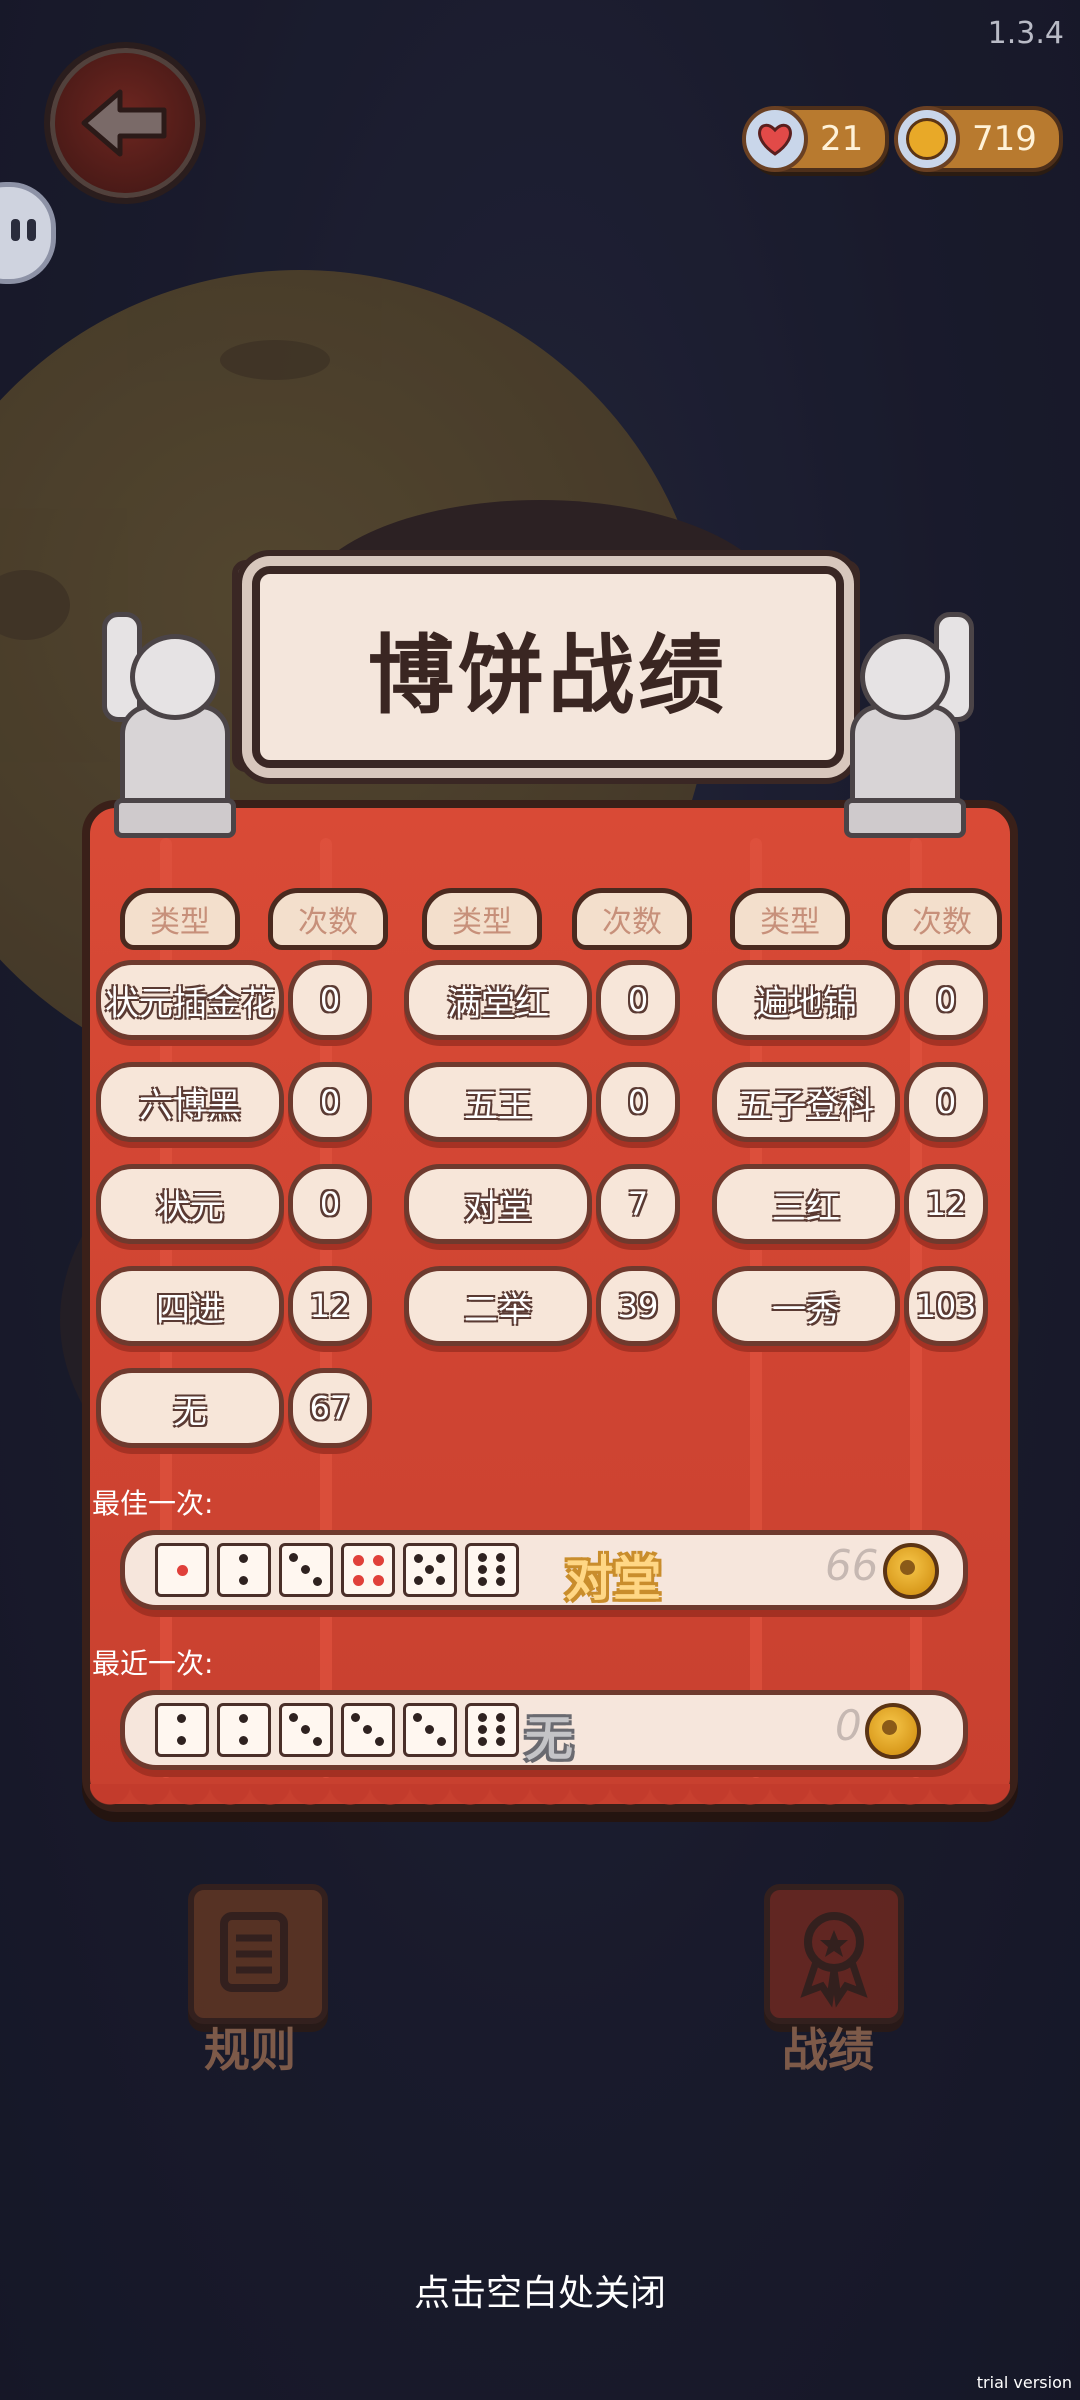 This screenshot has width=1080, height=2400. I want to click on record-type-cell: 遍地锦, so click(806, 1000).